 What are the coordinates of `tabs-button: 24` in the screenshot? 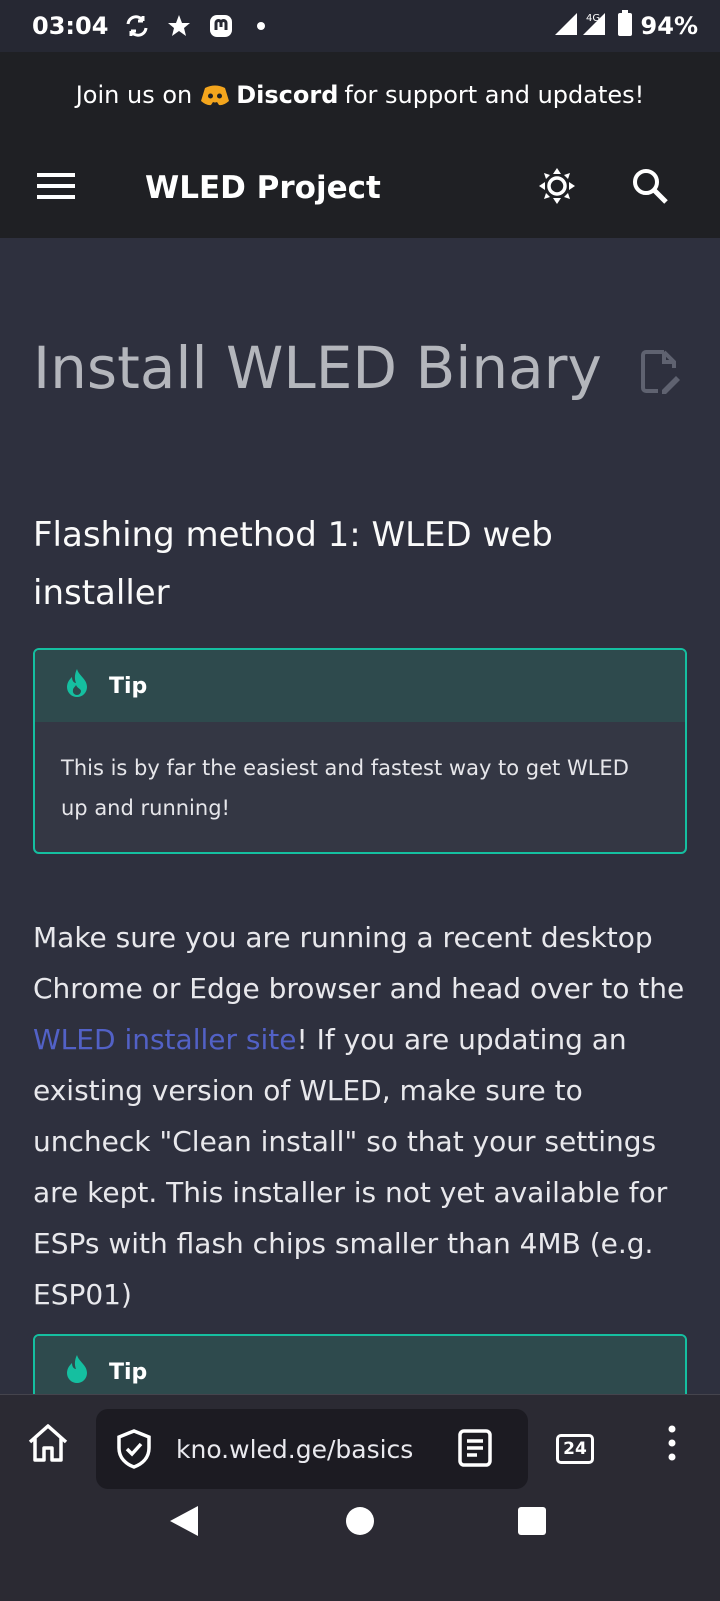 It's located at (575, 1449).